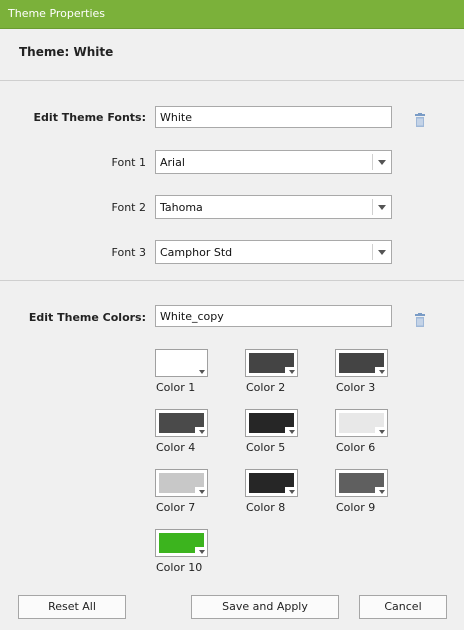  I want to click on font-3-value: Camphor Std, so click(196, 252).